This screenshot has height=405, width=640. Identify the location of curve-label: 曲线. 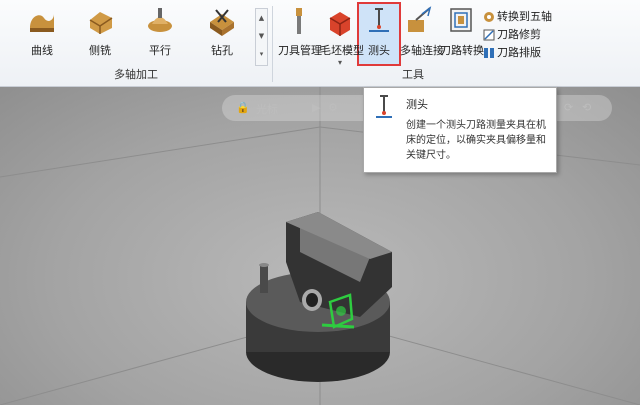
(42, 50).